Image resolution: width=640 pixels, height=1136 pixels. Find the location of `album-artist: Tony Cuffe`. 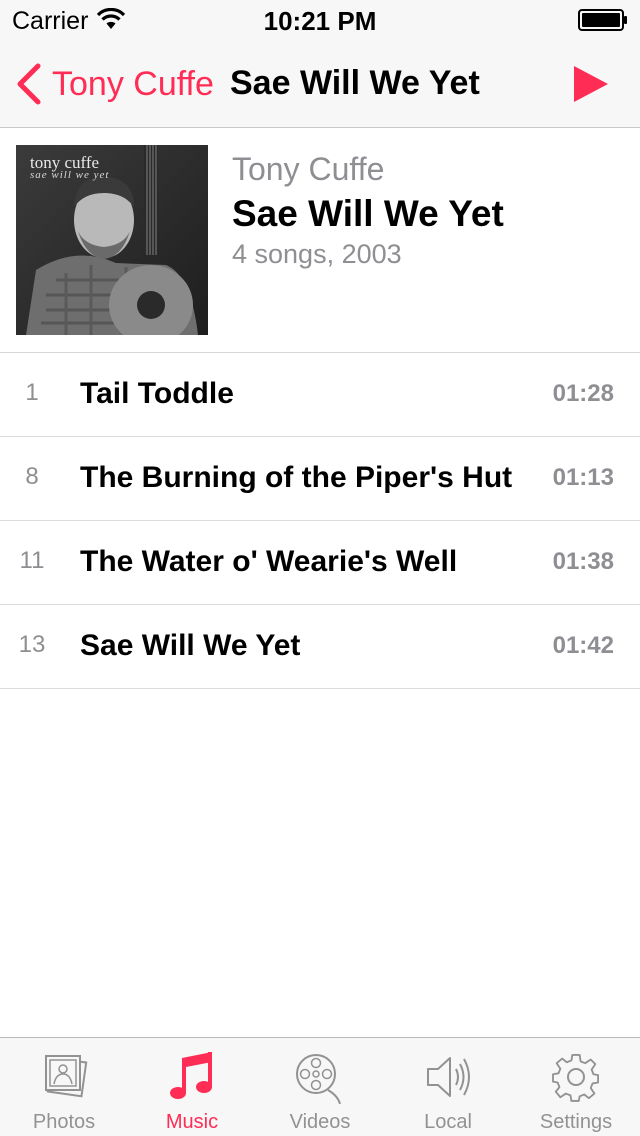

album-artist: Tony Cuffe is located at coordinates (308, 169).